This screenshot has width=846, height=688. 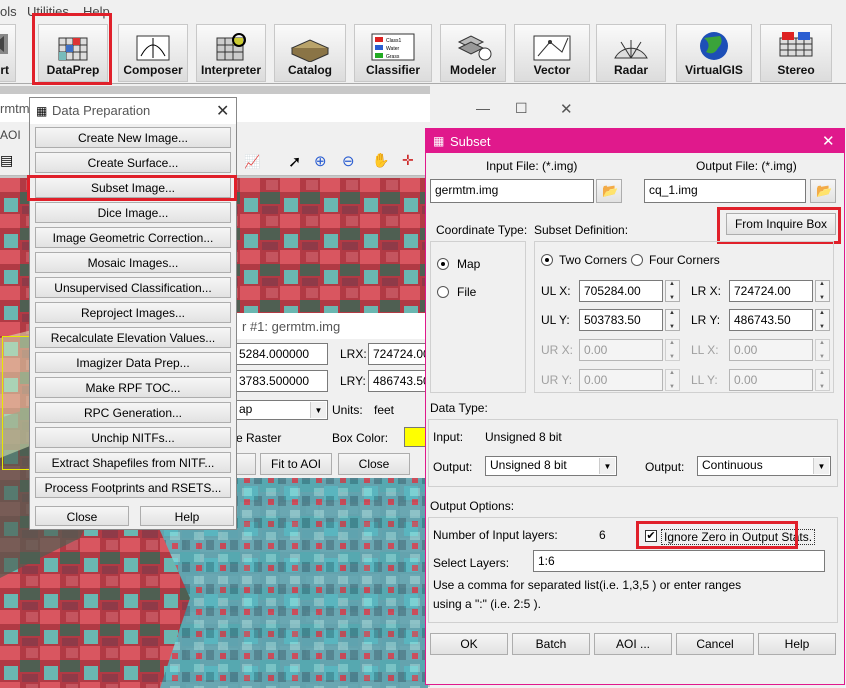 What do you see at coordinates (547, 260) in the screenshot?
I see `two-corners-radio` at bounding box center [547, 260].